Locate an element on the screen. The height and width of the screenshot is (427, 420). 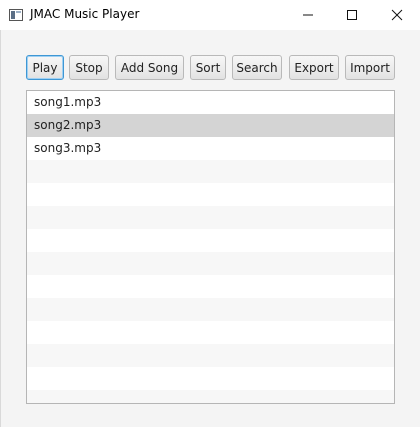
minimize-button is located at coordinates (308, 15).